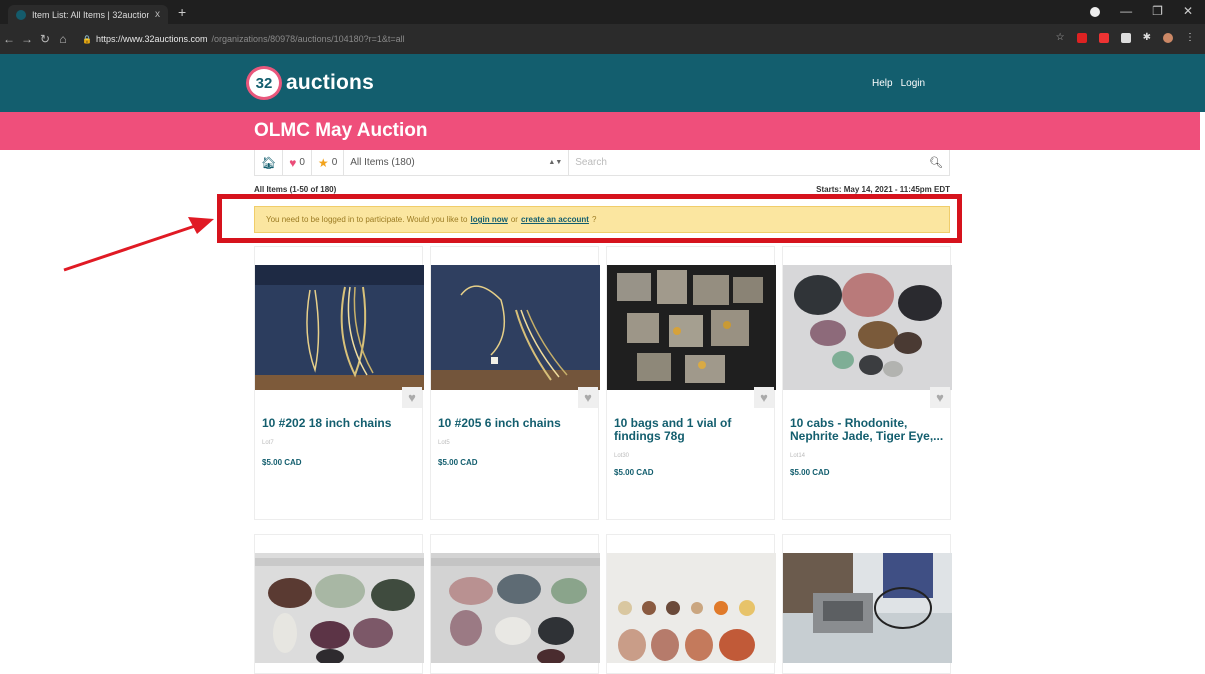  Describe the element at coordinates (798, 456) in the screenshot. I see `item-lot: Lot14` at that location.